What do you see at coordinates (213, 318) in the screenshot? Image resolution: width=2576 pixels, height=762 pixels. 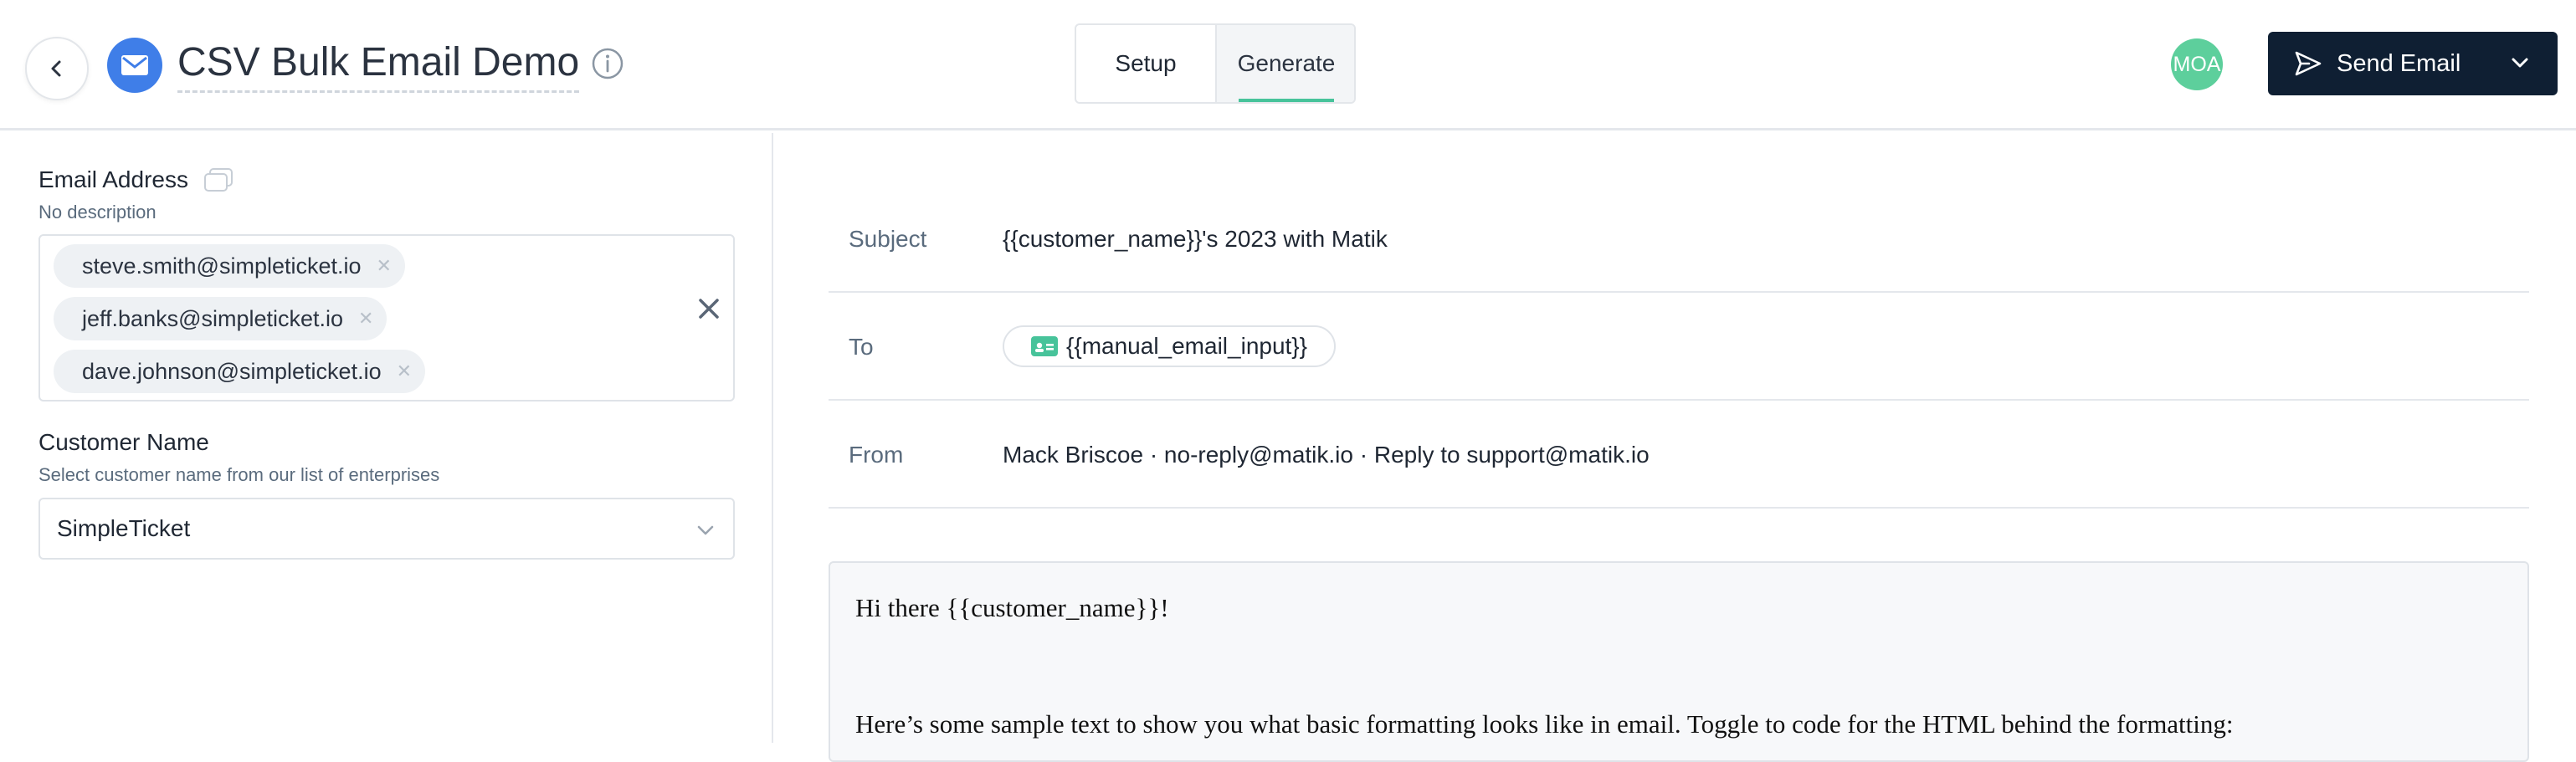 I see `email-chip-label: jeff.banks@simpleticket.io` at bounding box center [213, 318].